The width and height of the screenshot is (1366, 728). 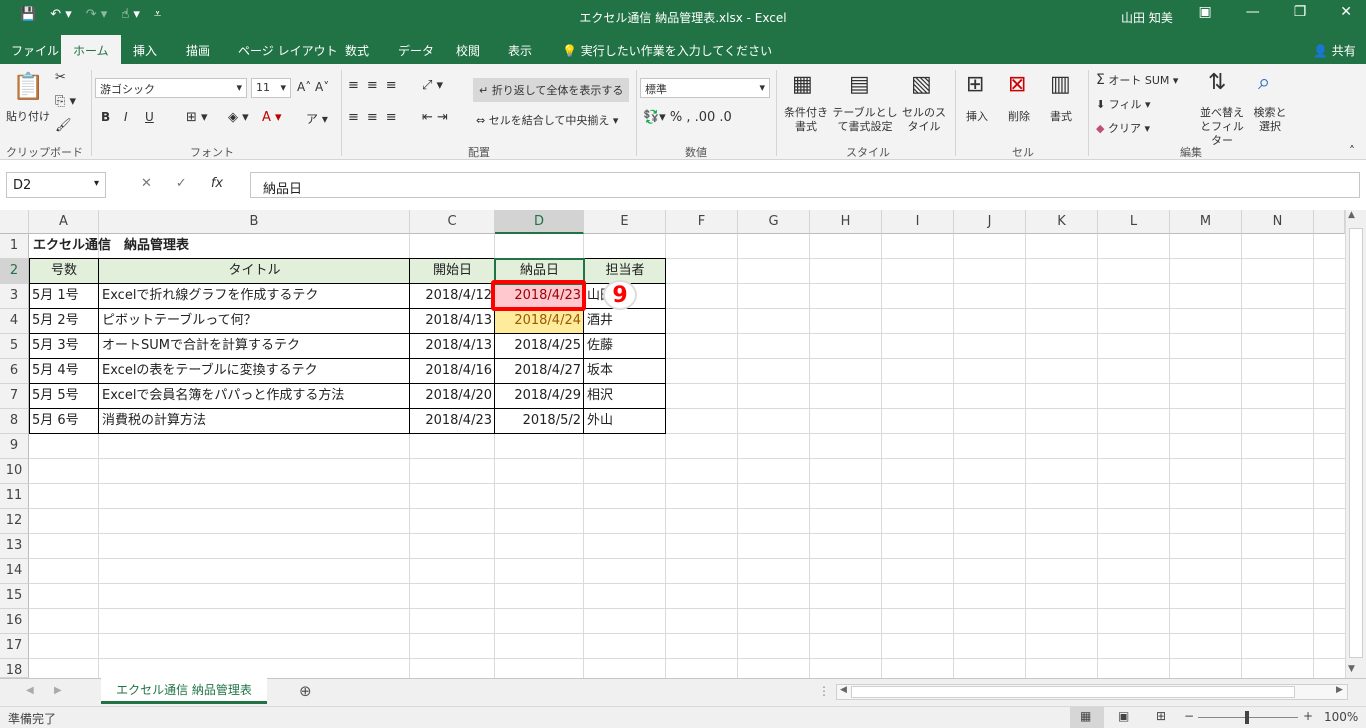 I want to click on table-cell: 5月 5号, so click(x=55, y=396).